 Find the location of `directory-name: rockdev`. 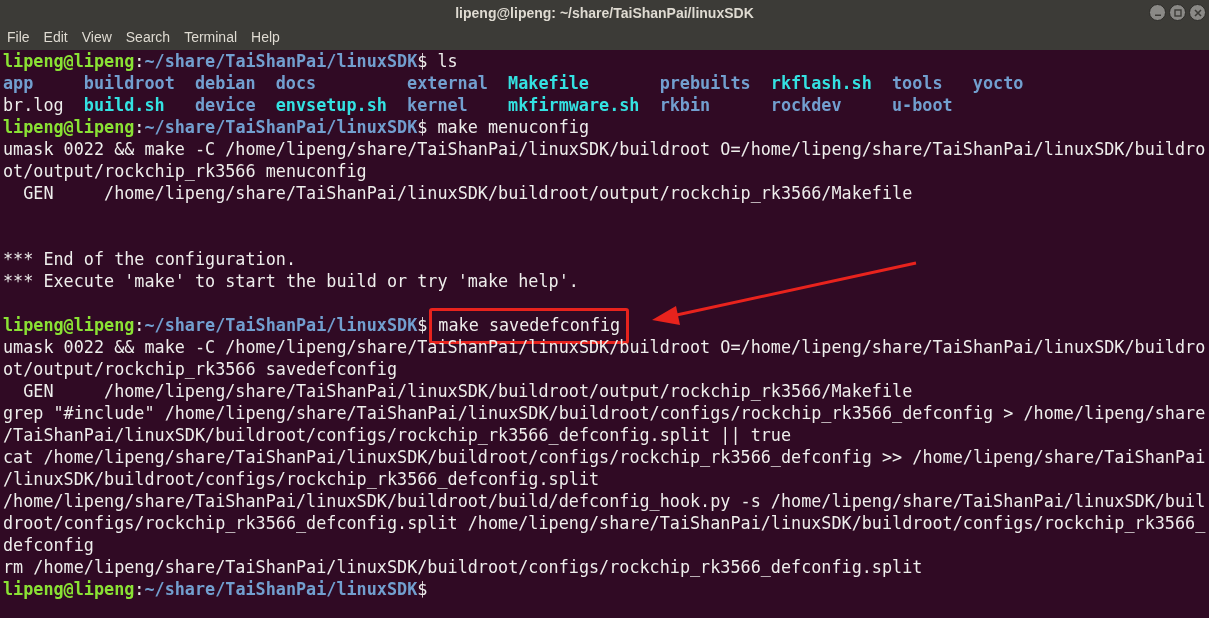

directory-name: rockdev is located at coordinates (806, 106).